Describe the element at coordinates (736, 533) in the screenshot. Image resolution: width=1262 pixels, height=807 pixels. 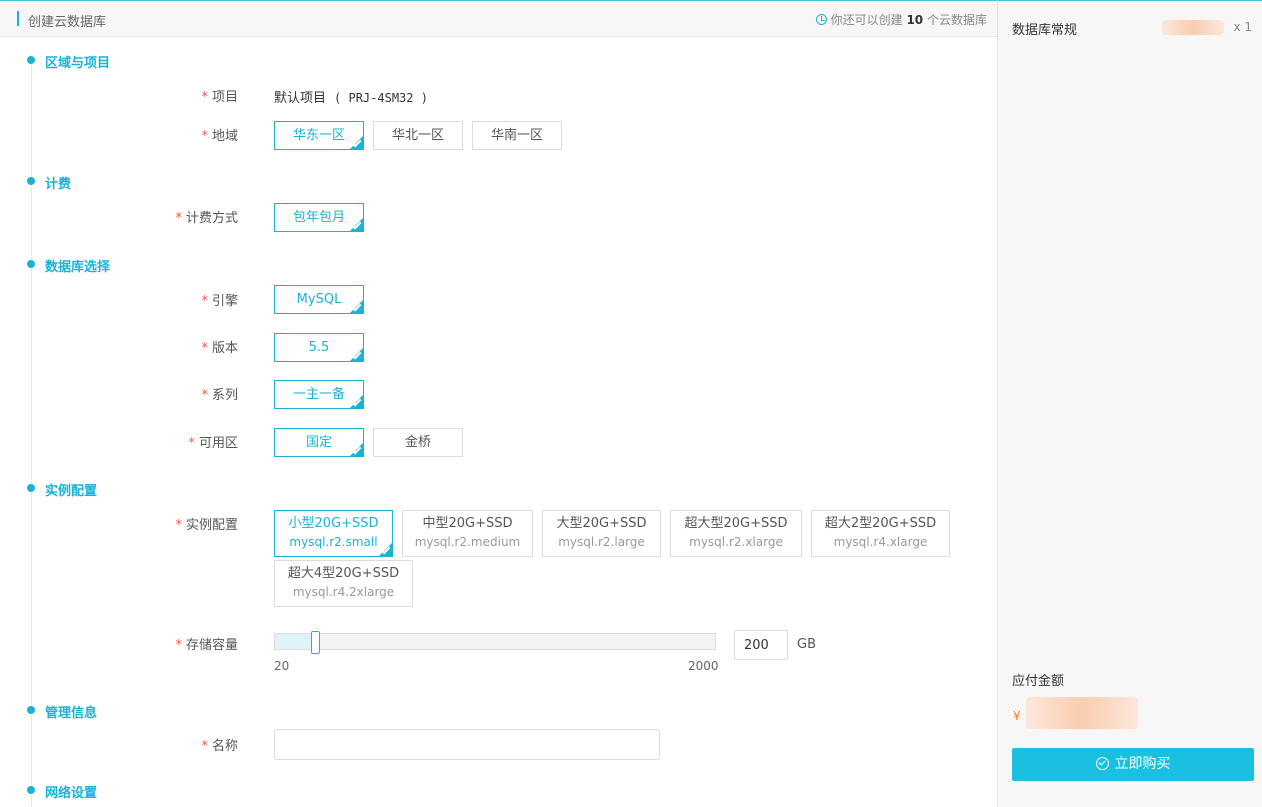
I see `instance-option-xlarge: 超大型20G+SSD mysql.r2.xlarge` at that location.